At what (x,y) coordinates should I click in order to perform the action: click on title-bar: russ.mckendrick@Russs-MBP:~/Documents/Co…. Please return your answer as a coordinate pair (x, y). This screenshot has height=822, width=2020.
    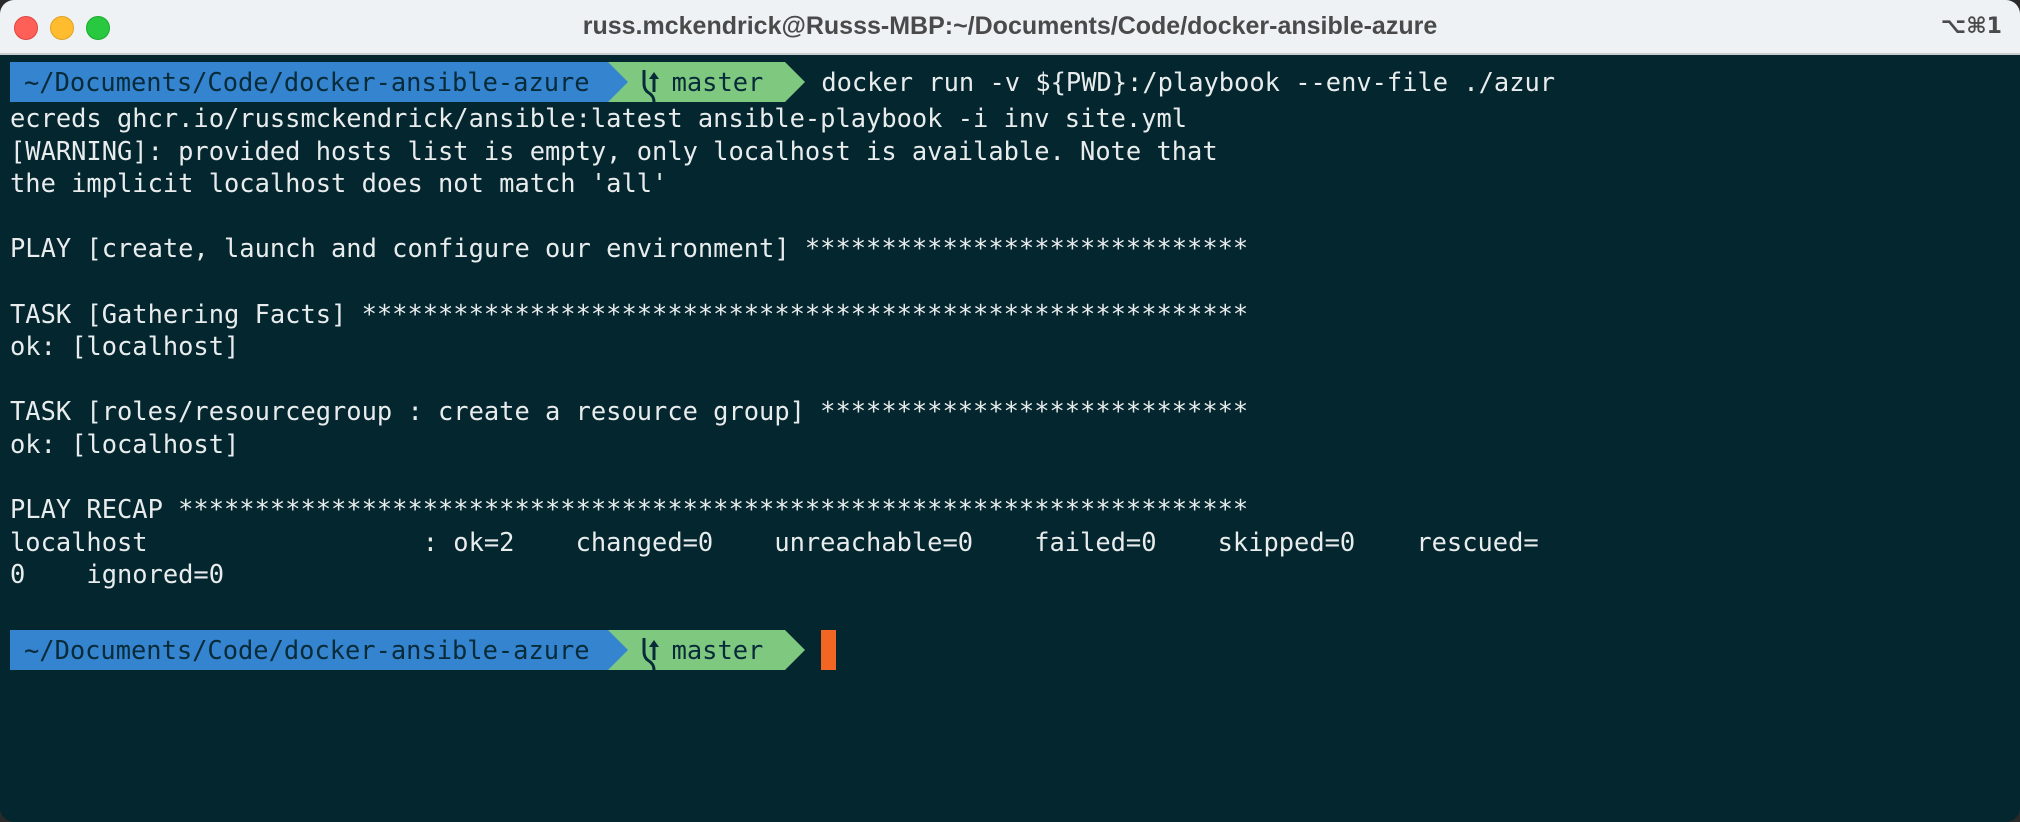
    Looking at the image, I should click on (1010, 27).